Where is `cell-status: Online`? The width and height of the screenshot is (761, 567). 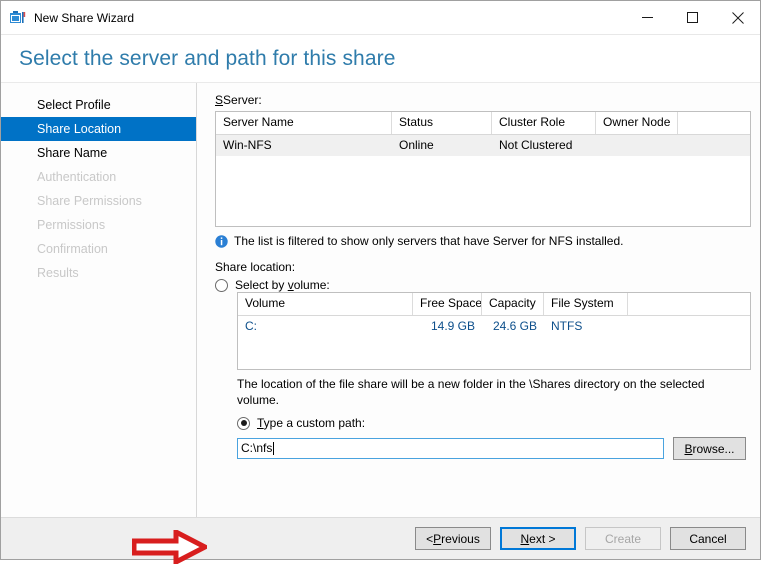
cell-status: Online is located at coordinates (416, 145).